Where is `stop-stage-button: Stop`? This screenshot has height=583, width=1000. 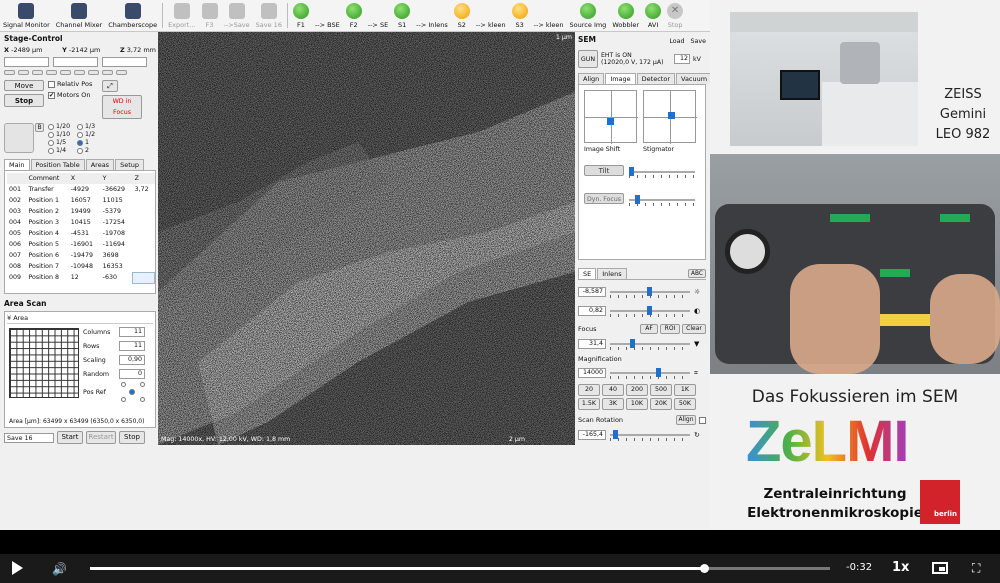
stop-stage-button: Stop is located at coordinates (24, 100).